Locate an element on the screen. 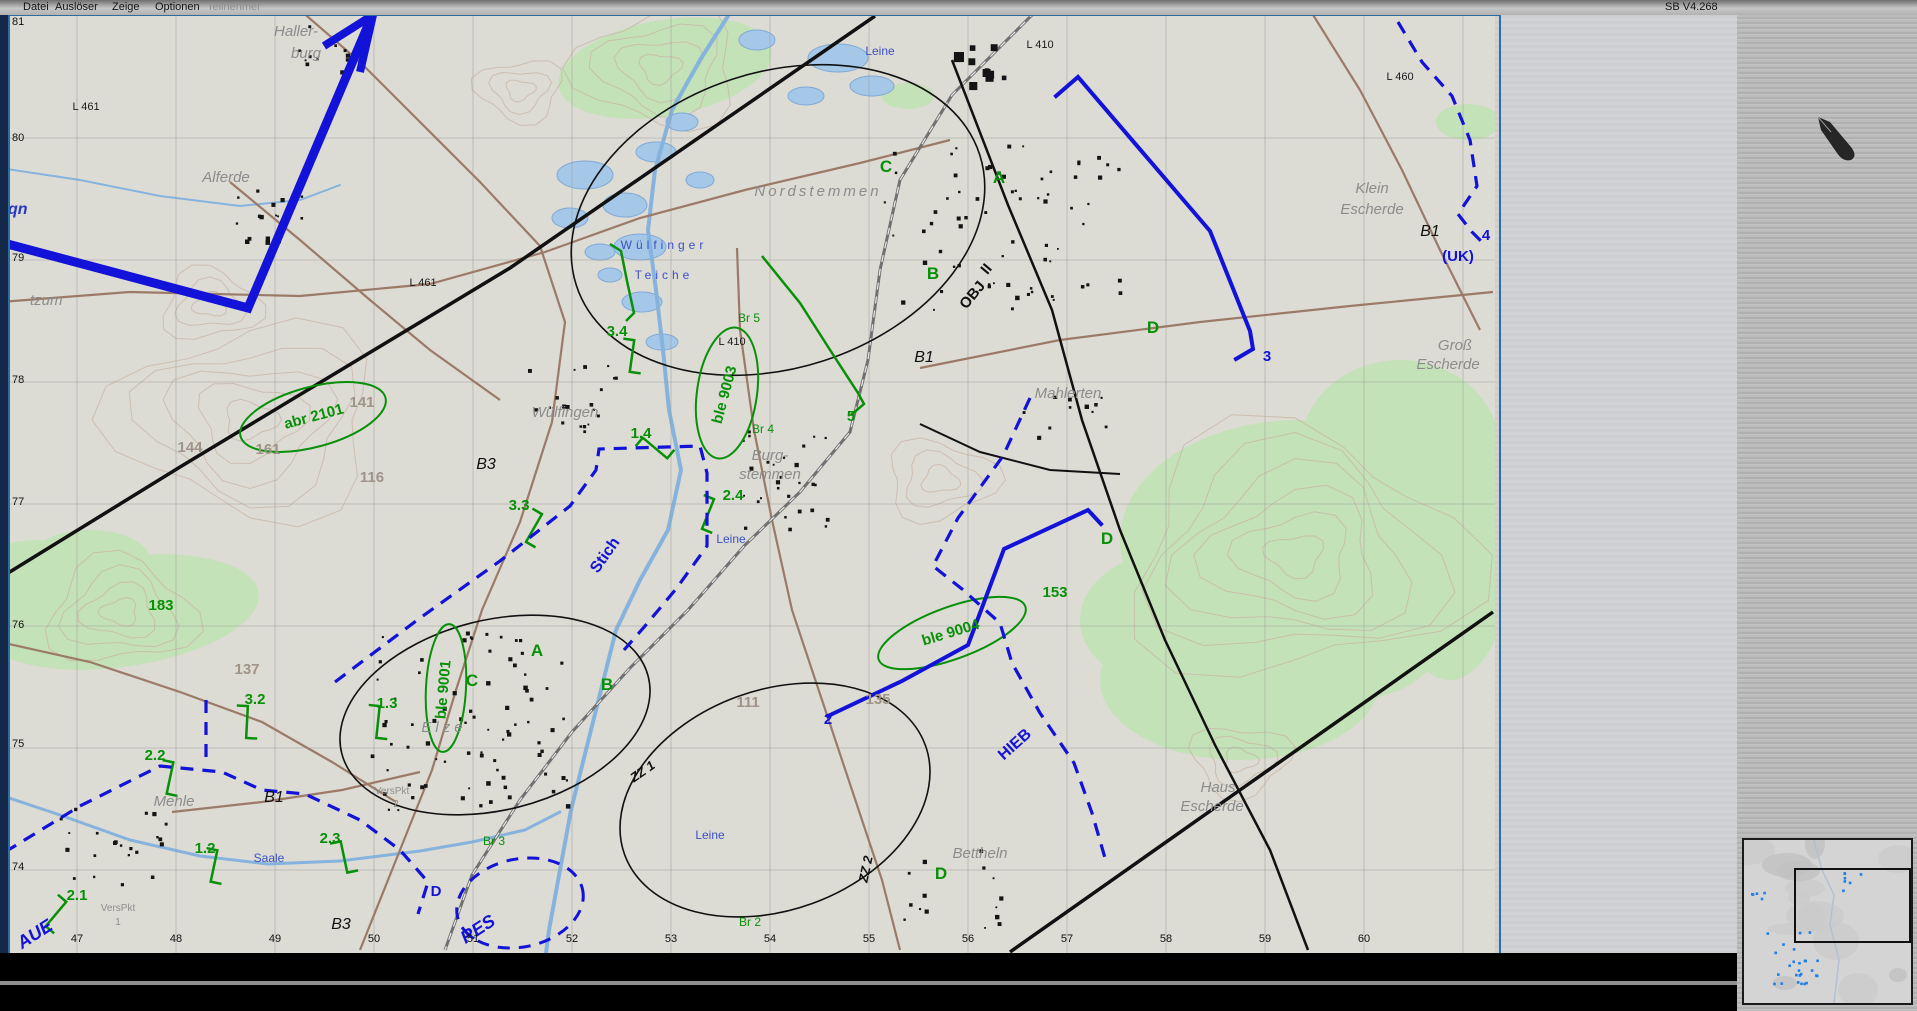 Image resolution: width=1917 pixels, height=1011 pixels. map-label: Haus is located at coordinates (1218, 787).